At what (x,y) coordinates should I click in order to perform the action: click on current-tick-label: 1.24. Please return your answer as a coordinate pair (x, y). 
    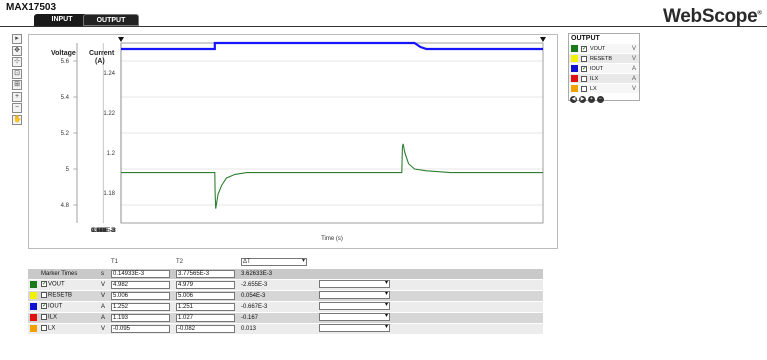
    Looking at the image, I should click on (109, 74).